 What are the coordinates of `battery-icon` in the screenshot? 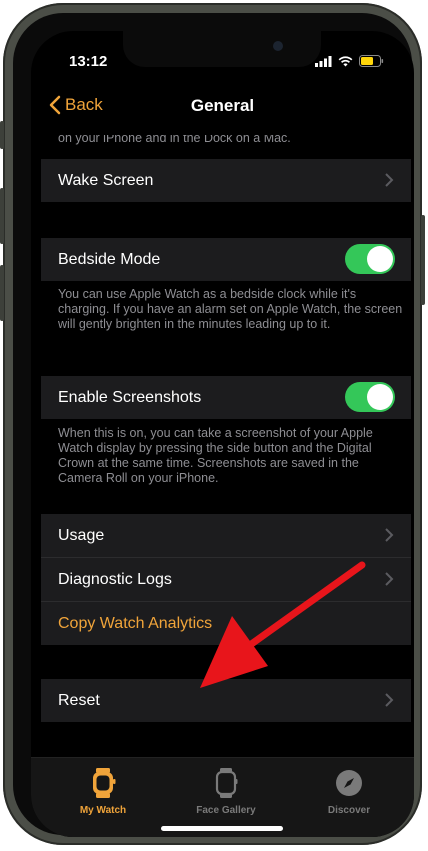 It's located at (371, 61).